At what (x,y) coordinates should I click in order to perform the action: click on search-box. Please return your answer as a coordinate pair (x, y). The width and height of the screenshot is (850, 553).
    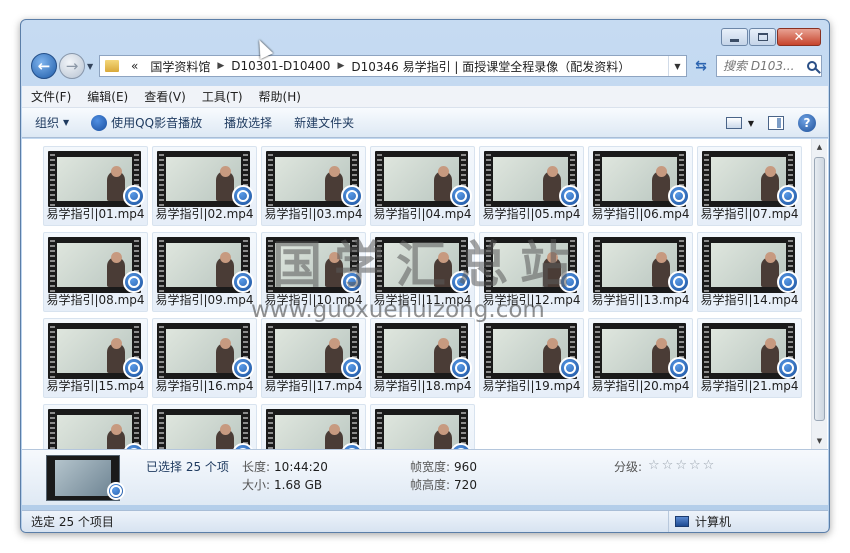
    Looking at the image, I should click on (769, 66).